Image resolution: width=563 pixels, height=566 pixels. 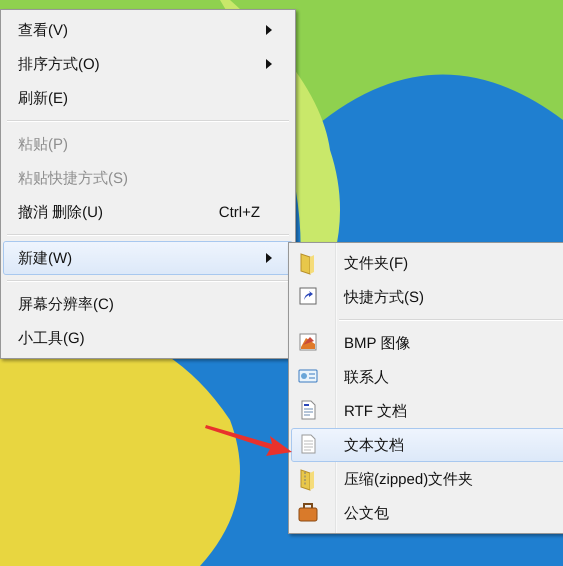 What do you see at coordinates (427, 513) in the screenshot?
I see `menu-item: 公文包` at bounding box center [427, 513].